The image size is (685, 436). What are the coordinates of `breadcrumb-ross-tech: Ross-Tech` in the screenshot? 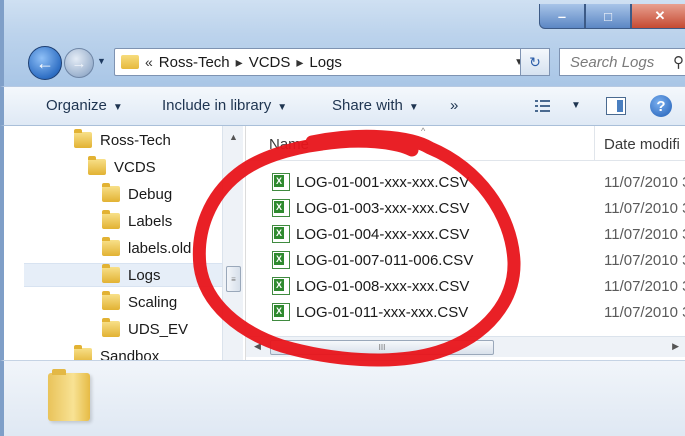 It's located at (194, 62).